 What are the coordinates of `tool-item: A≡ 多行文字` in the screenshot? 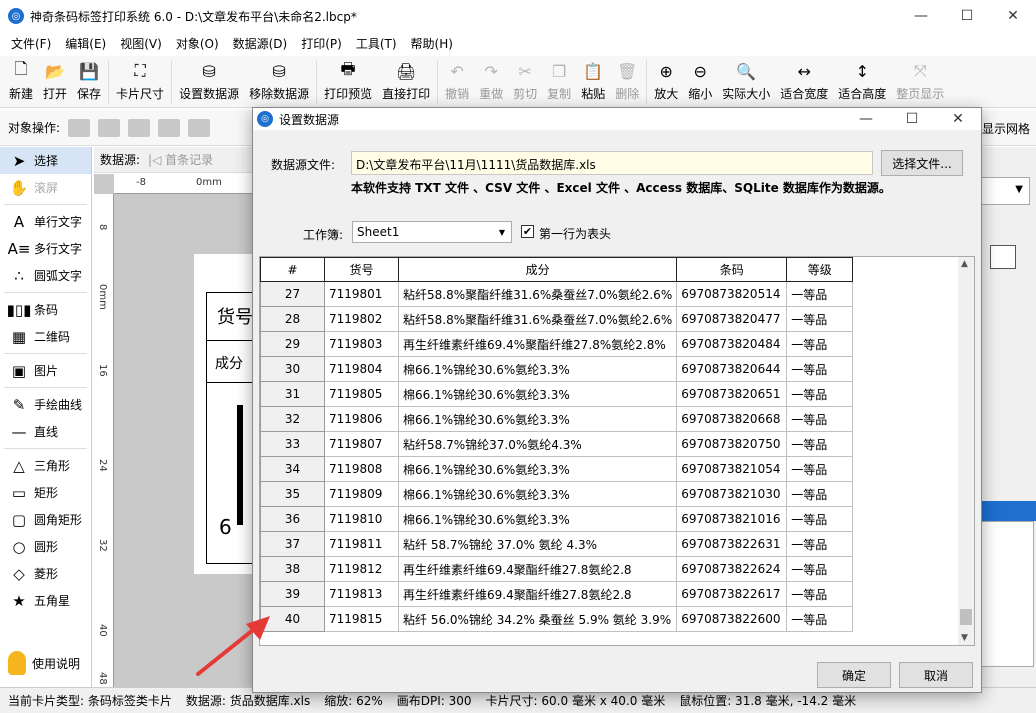 It's located at (45, 248).